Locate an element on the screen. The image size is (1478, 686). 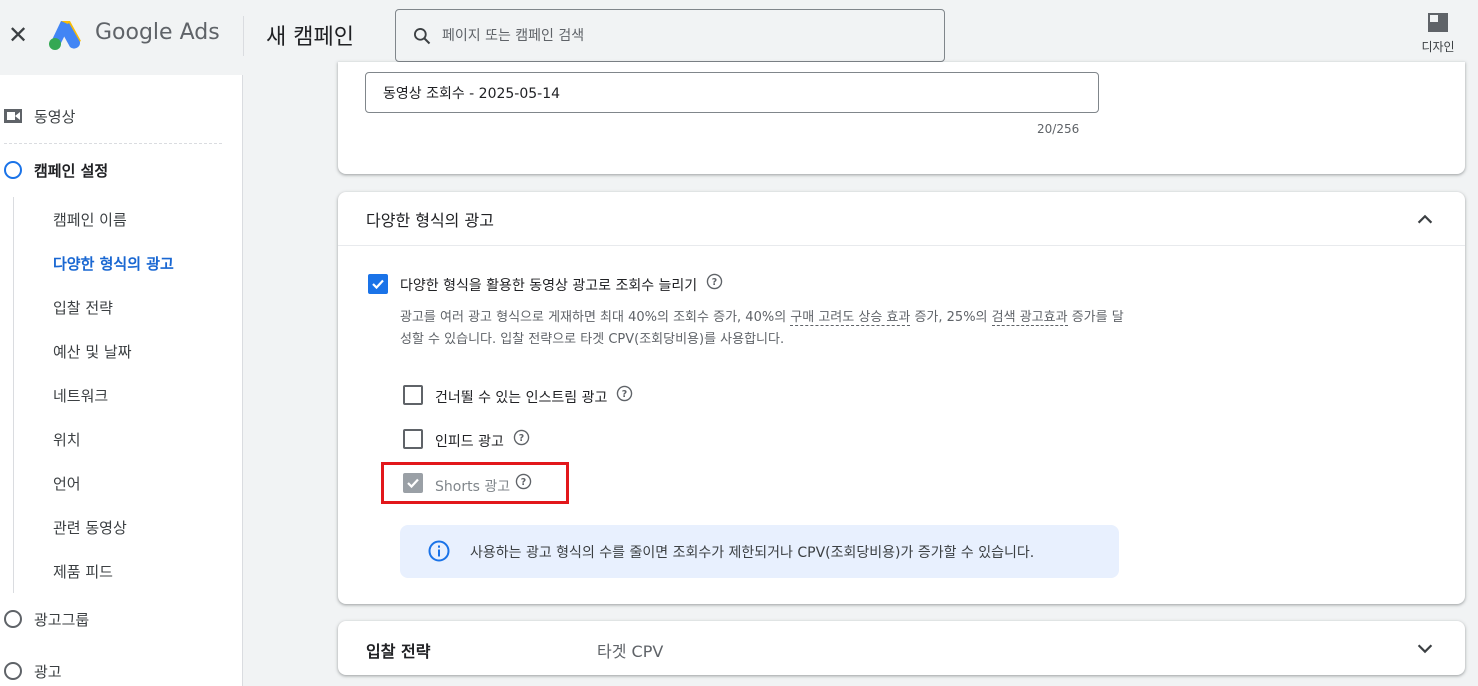
campaign-name-card: 20/256 is located at coordinates (901, 118).